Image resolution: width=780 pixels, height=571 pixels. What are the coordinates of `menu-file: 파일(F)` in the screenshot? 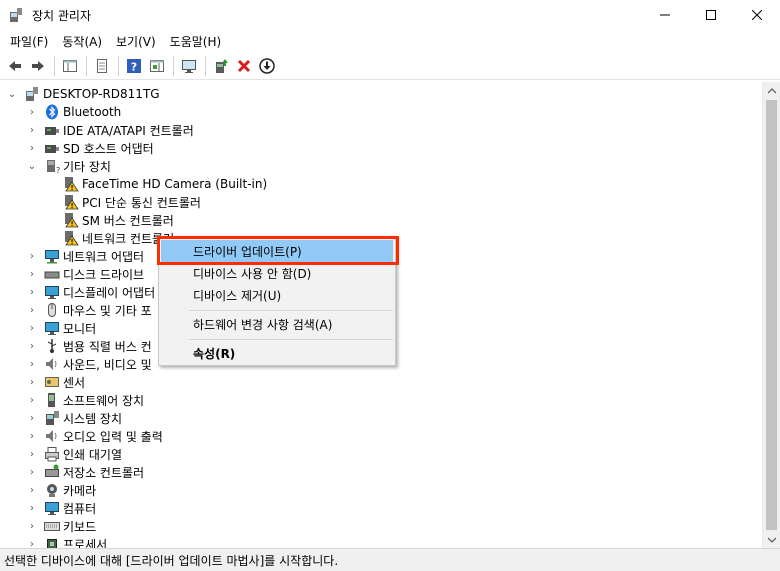 It's located at (29, 41).